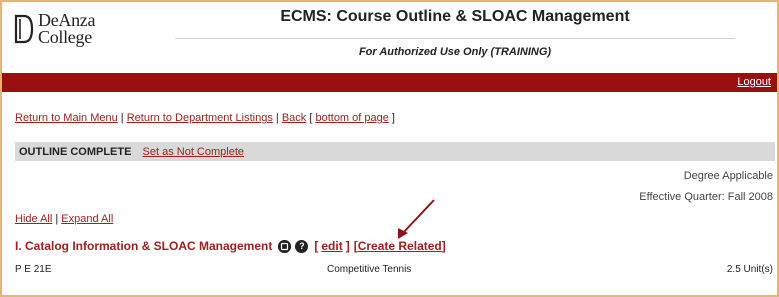  Describe the element at coordinates (369, 269) in the screenshot. I see `course-name: Competitive Tennis` at that location.